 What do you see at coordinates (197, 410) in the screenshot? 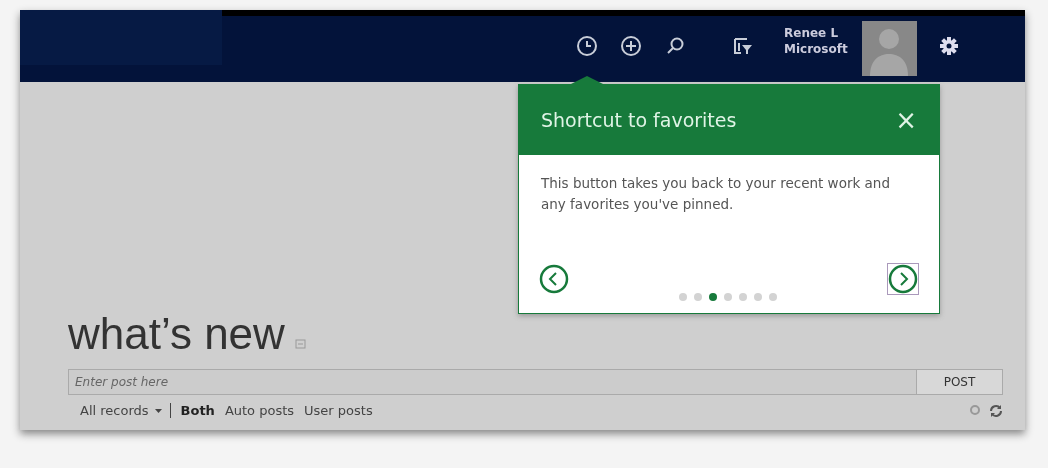
I see `filter-tab: Both` at bounding box center [197, 410].